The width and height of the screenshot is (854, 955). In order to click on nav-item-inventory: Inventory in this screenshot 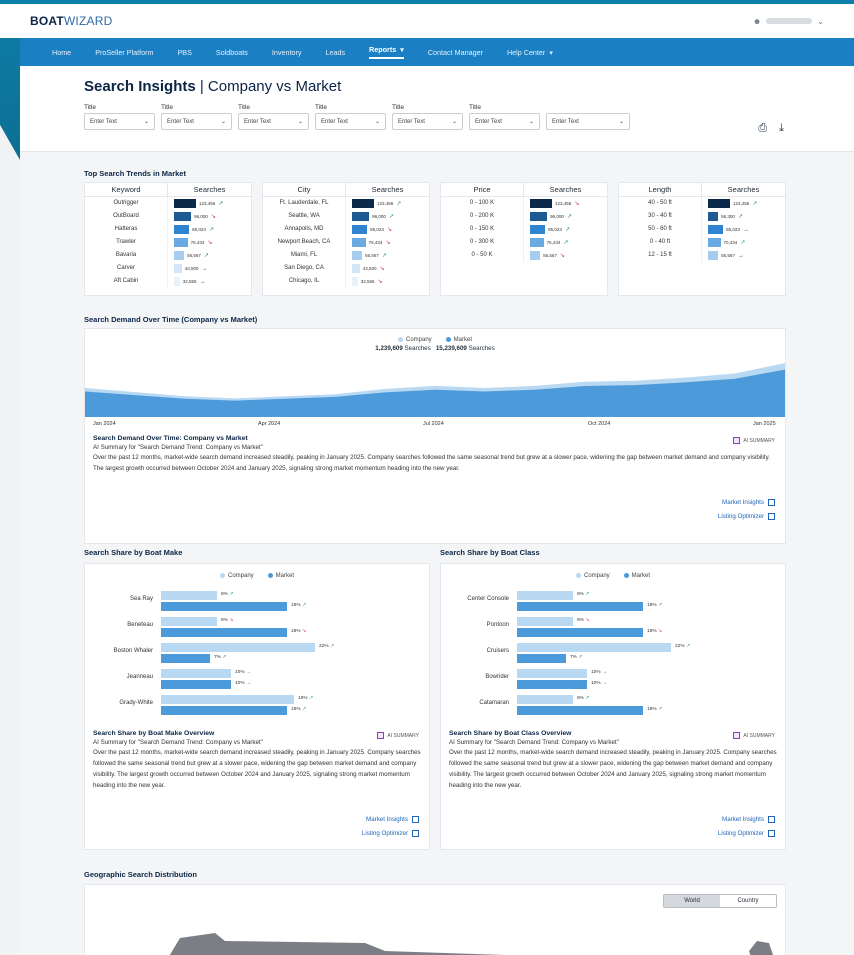, I will do `click(287, 52)`.